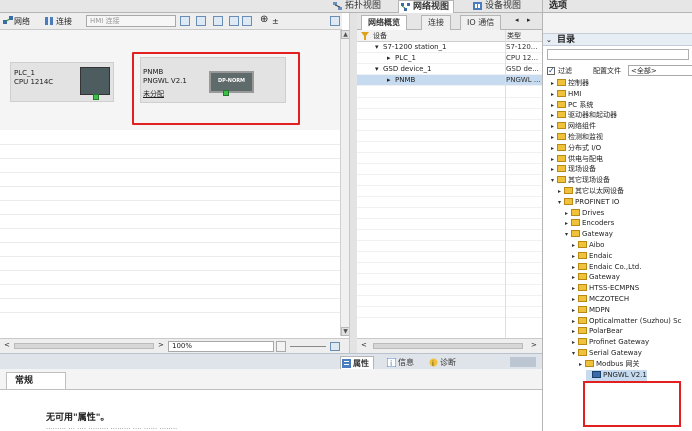 The height and width of the screenshot is (431, 692). I want to click on tree-item: ▸ HMI, so click(566, 94).